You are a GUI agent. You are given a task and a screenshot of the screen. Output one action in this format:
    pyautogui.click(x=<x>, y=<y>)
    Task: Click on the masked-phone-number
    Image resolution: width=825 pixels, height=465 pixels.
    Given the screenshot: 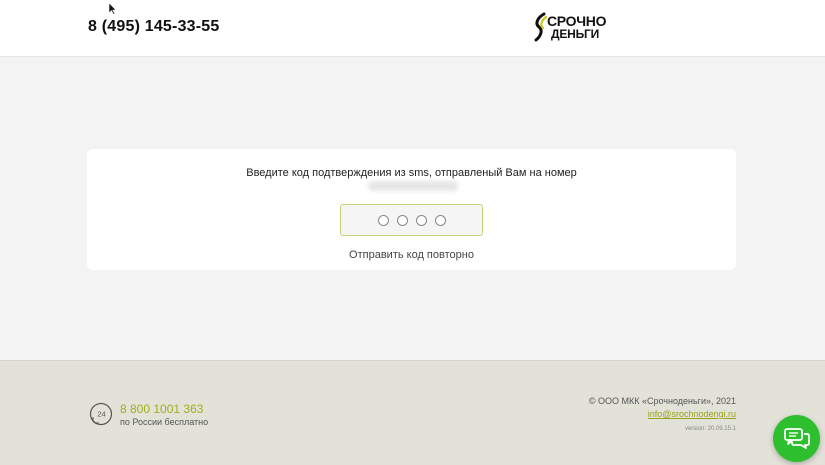 What is the action you would take?
    pyautogui.click(x=413, y=186)
    